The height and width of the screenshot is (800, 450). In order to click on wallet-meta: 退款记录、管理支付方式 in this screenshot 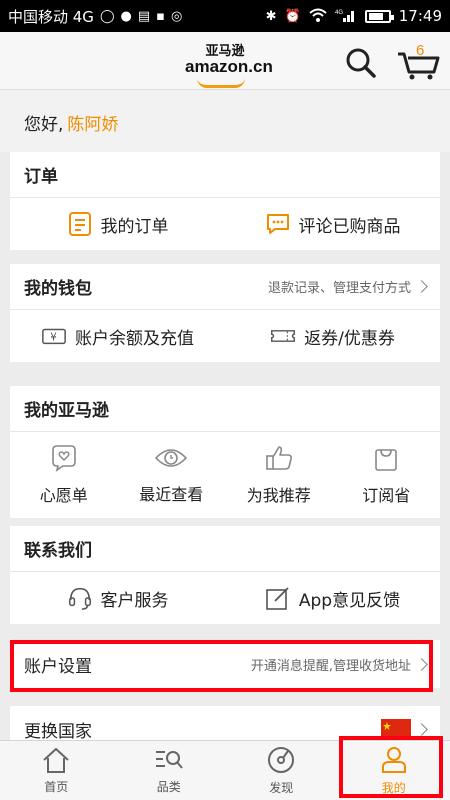, I will do `click(339, 288)`.